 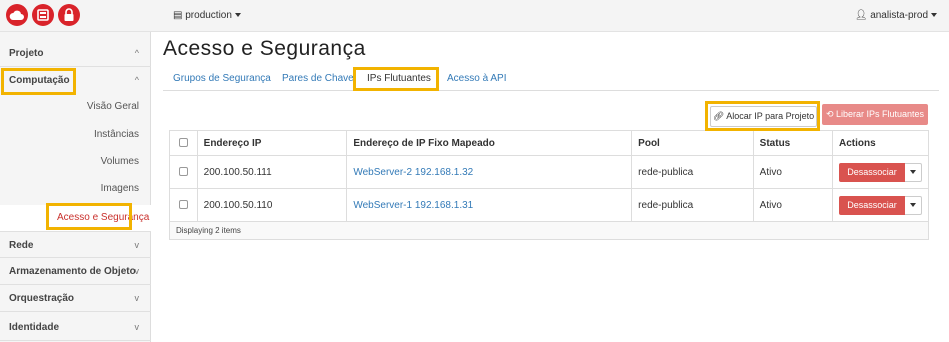 I want to click on col-header-pool: Pool, so click(x=692, y=143).